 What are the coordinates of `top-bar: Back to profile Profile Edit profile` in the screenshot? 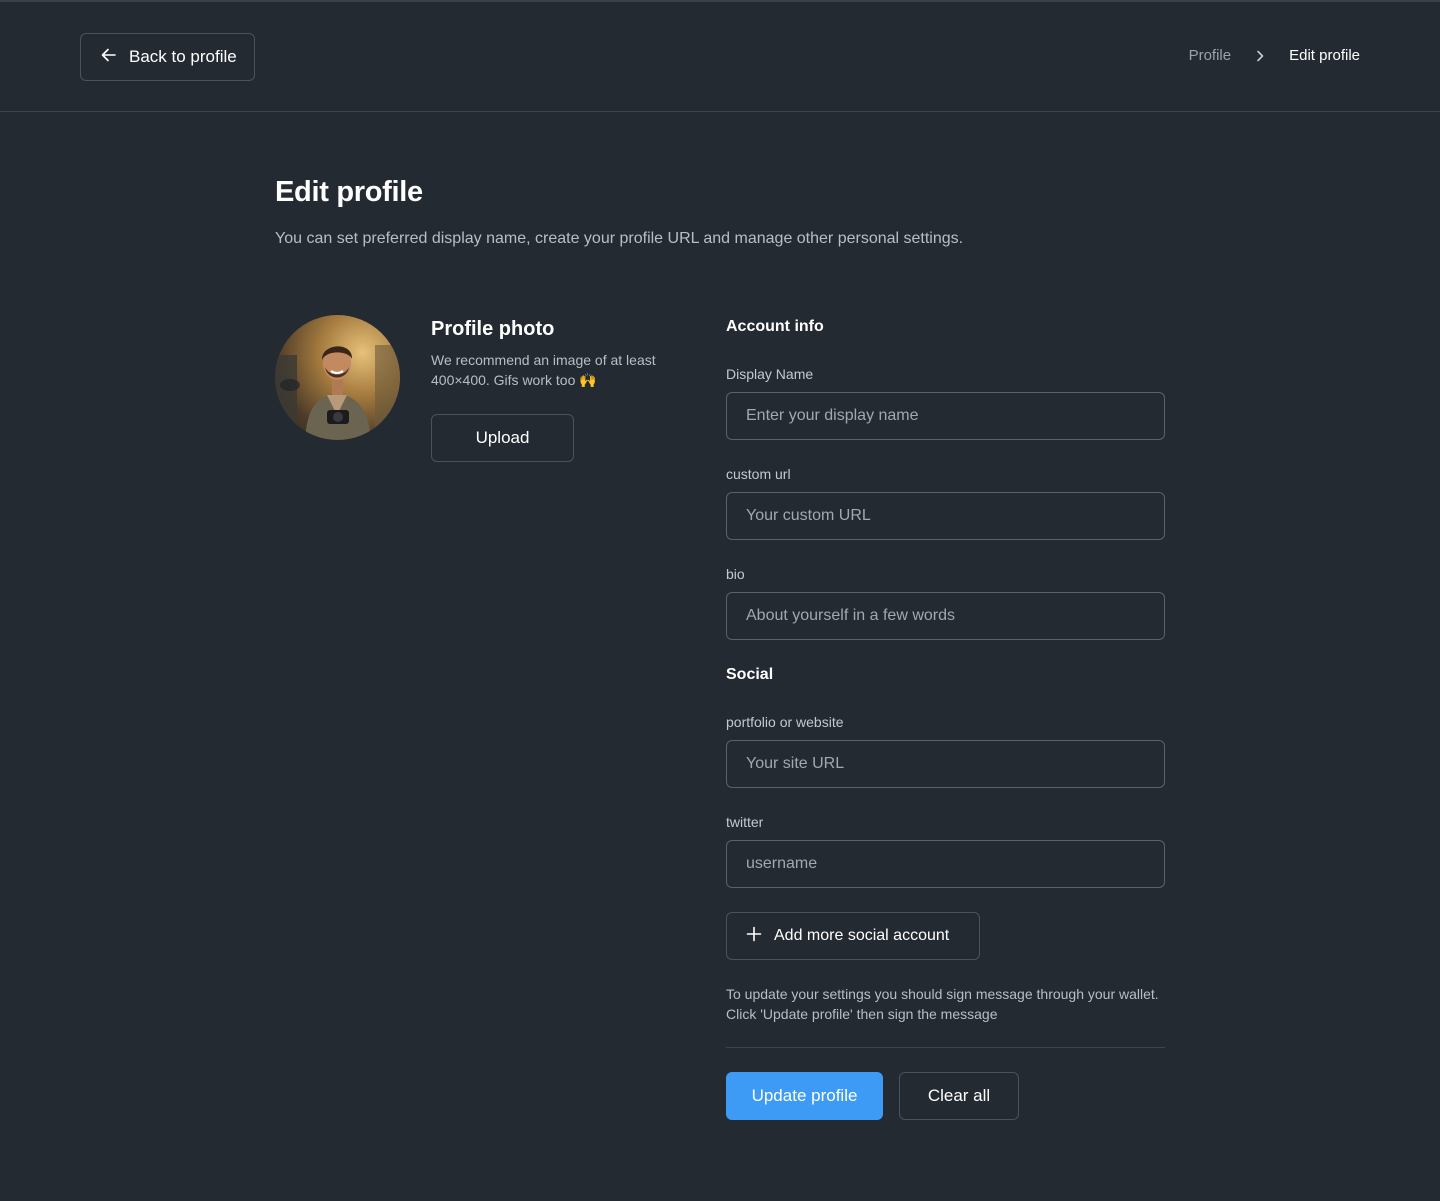 It's located at (720, 56).